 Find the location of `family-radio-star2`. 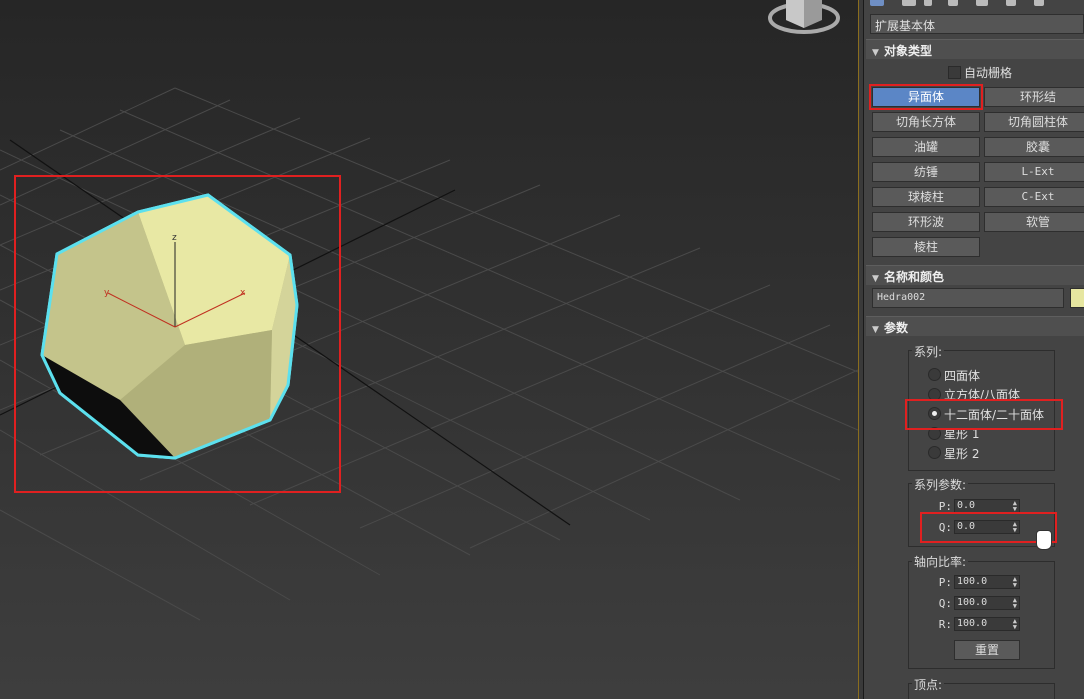

family-radio-star2 is located at coordinates (934, 452).